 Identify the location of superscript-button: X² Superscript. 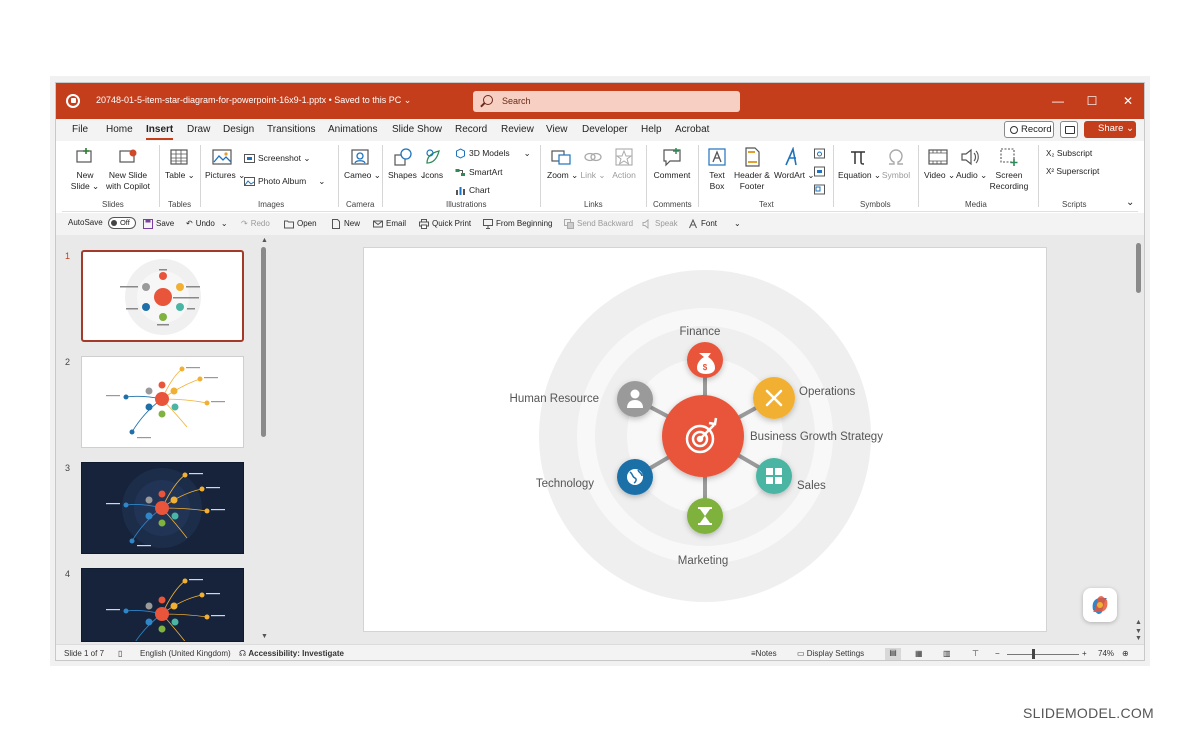
(1072, 171).